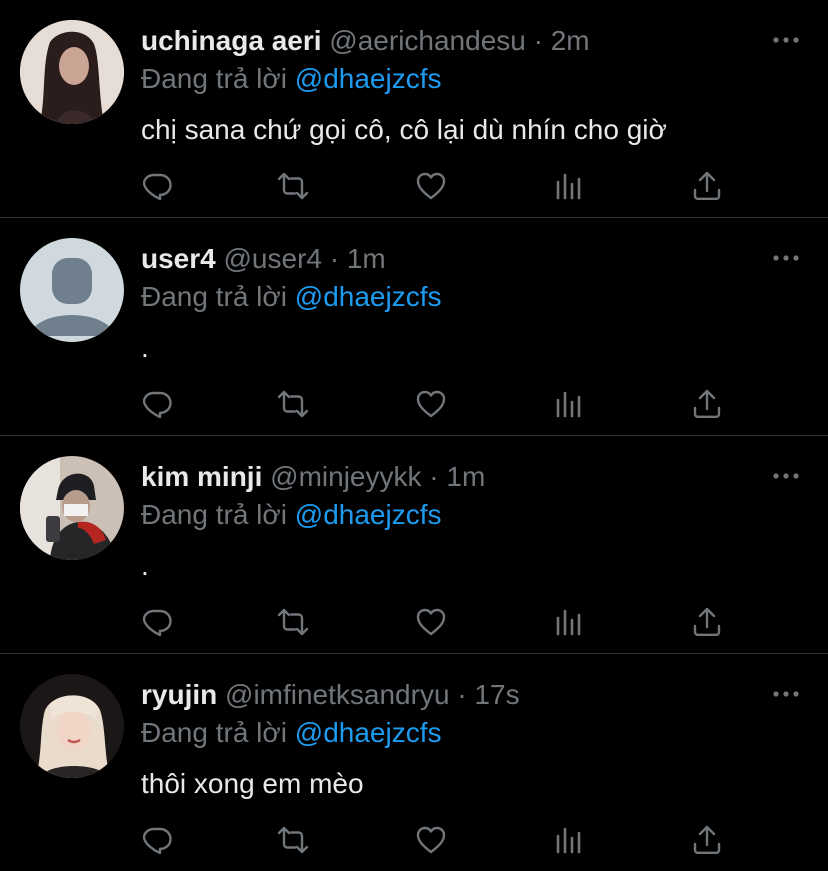  I want to click on tweet-header: user4 @user4 · 1m, so click(263, 259).